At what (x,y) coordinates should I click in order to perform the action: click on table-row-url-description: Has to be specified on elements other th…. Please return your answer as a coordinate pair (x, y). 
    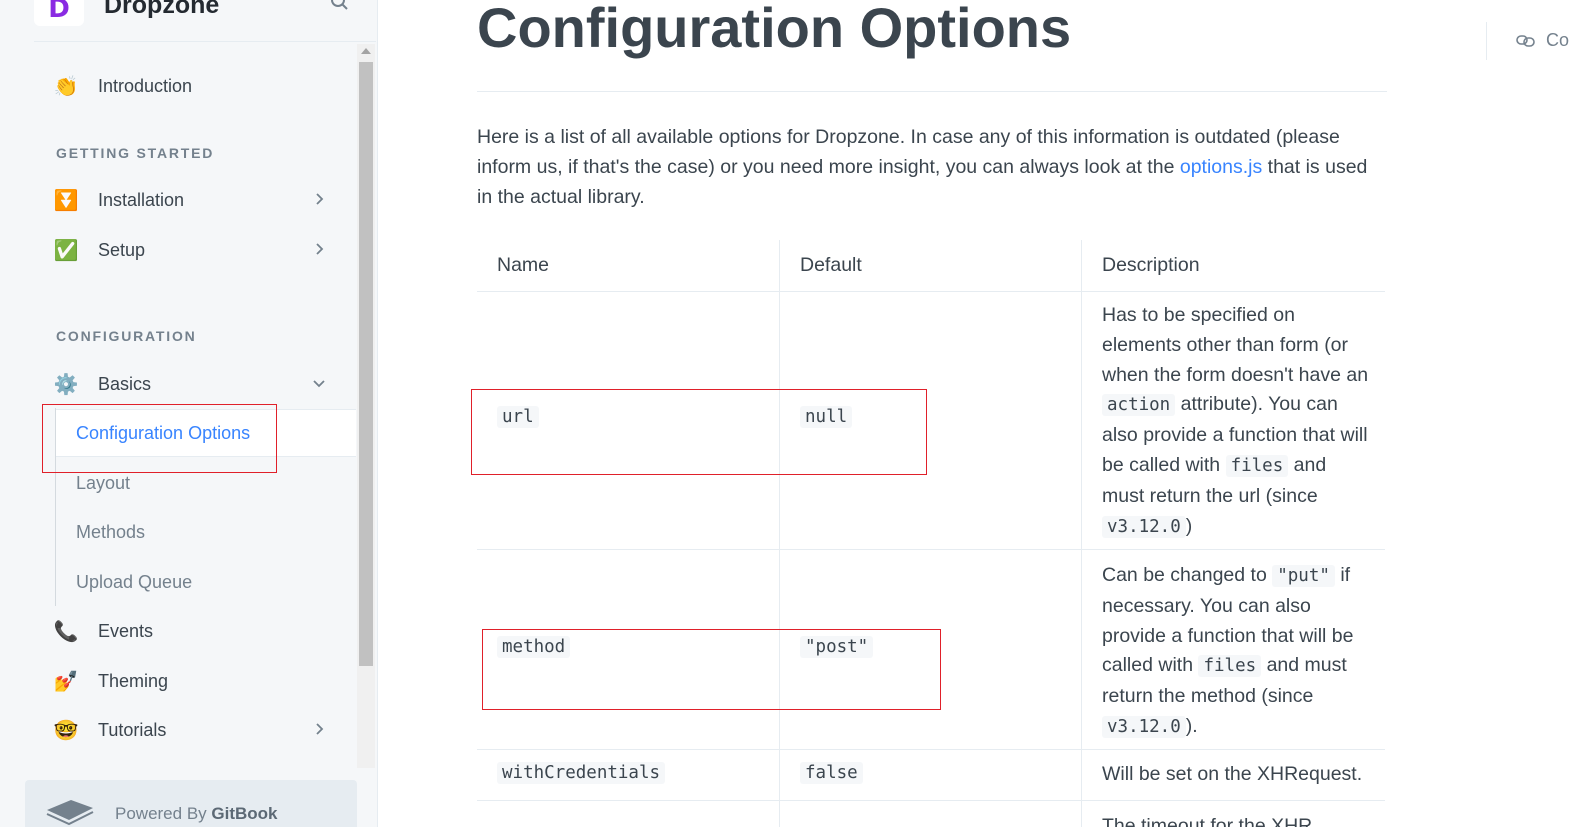
    Looking at the image, I should click on (1237, 421).